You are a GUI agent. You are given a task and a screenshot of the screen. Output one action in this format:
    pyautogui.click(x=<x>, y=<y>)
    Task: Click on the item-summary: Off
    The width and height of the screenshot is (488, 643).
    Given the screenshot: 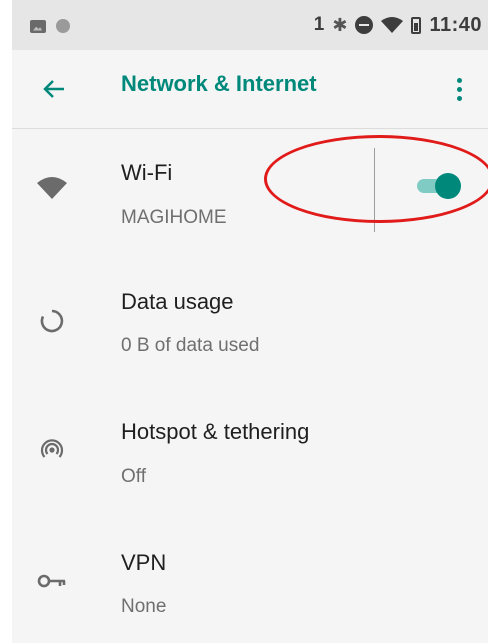 What is the action you would take?
    pyautogui.click(x=133, y=476)
    